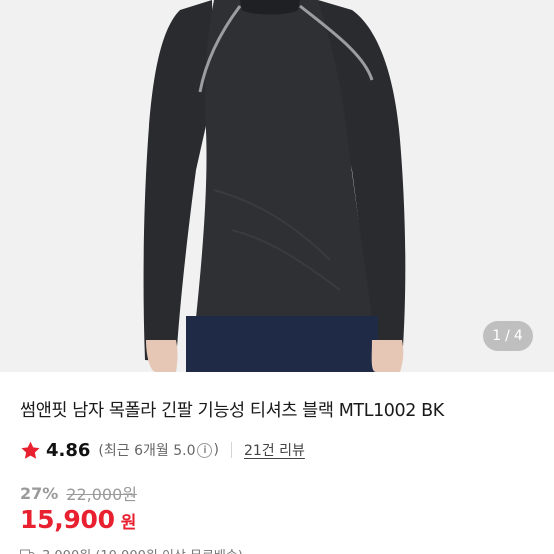 Image resolution: width=554 pixels, height=554 pixels. Describe the element at coordinates (102, 494) in the screenshot. I see `original-price: 22,000원` at that location.